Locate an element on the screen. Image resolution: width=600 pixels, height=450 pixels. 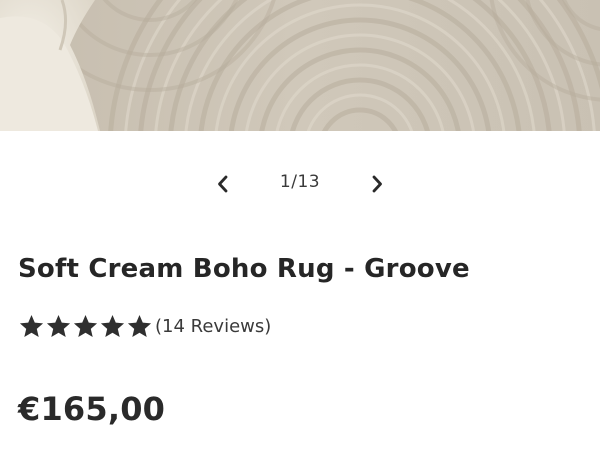
image-counter: 1/13 is located at coordinates (300, 182).